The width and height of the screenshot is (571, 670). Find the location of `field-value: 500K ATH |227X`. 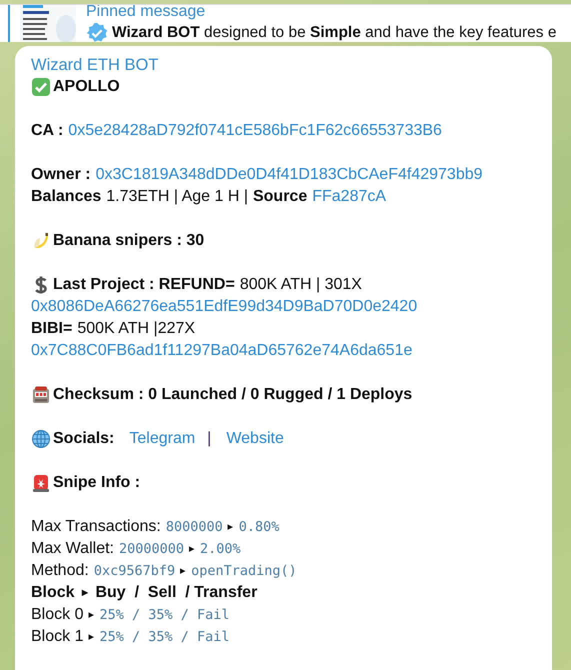

field-value: 500K ATH |227X is located at coordinates (136, 329).